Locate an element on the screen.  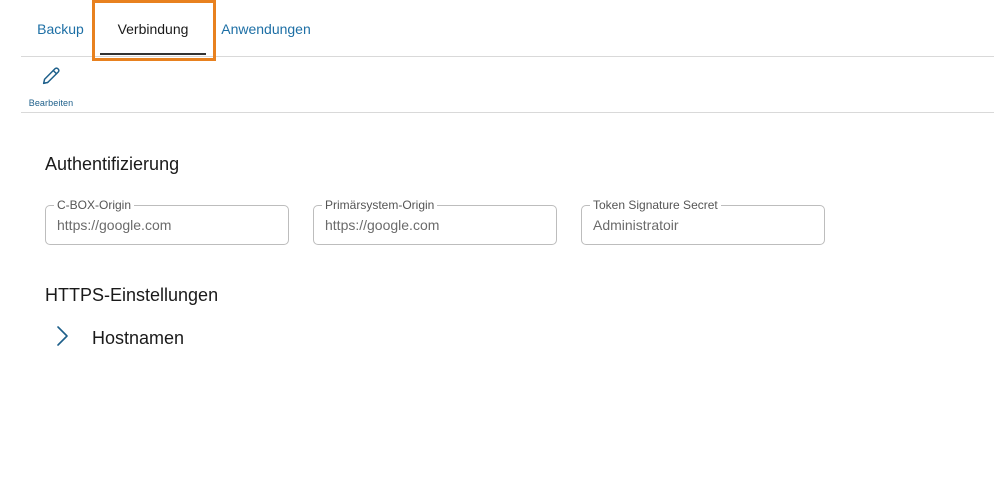
tab-verbindung: Verbindung is located at coordinates (153, 28).